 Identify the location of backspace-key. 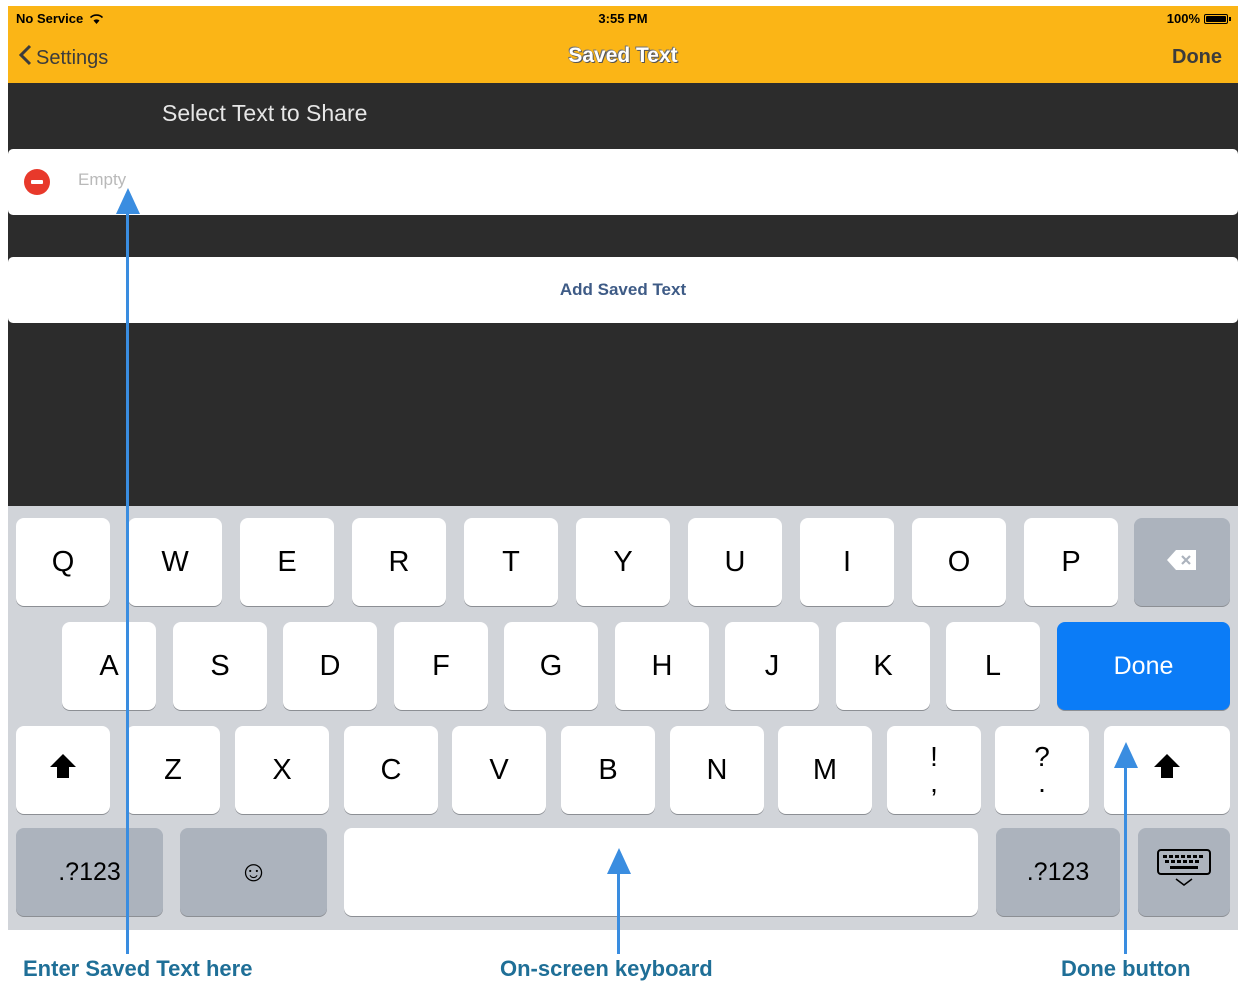
(1182, 562).